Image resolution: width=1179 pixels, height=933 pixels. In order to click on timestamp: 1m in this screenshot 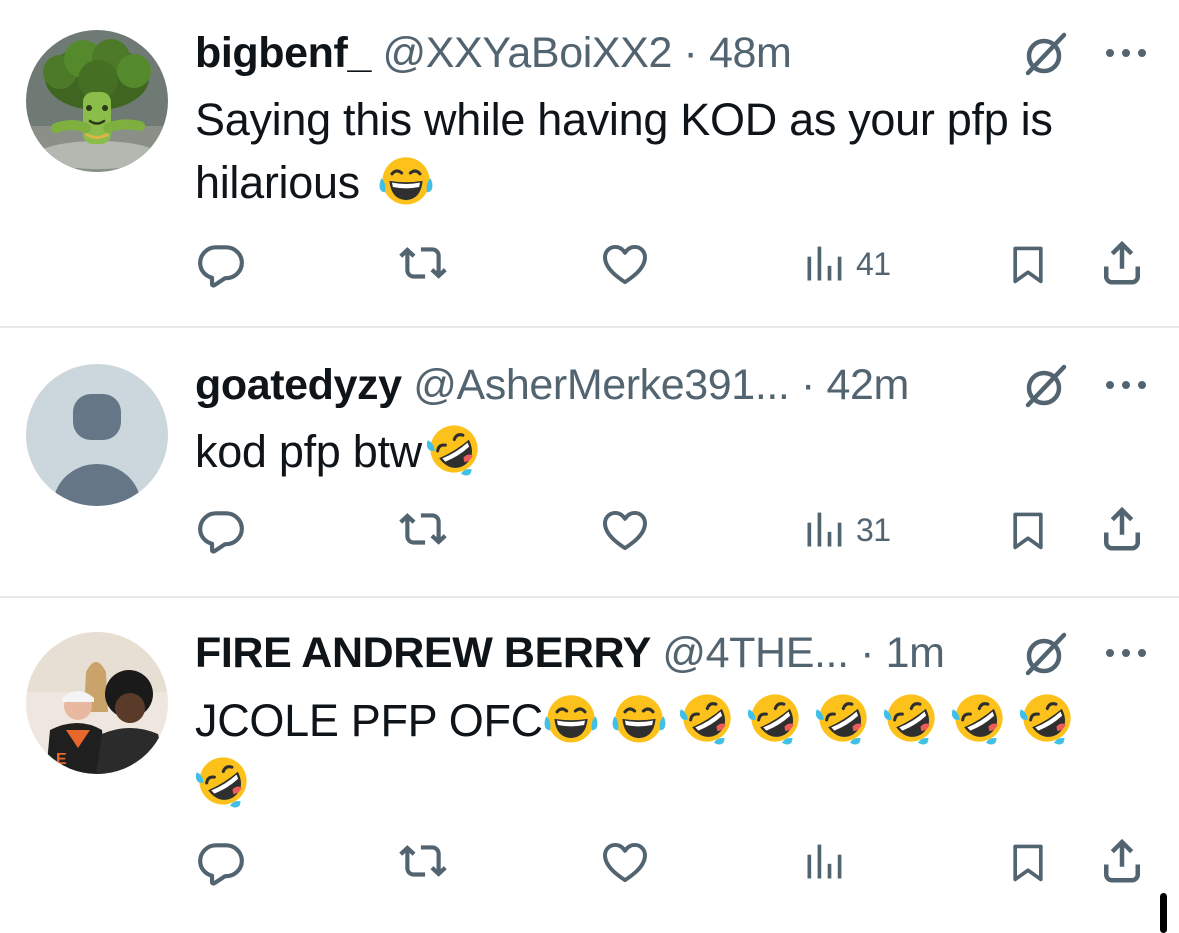, I will do `click(915, 653)`.